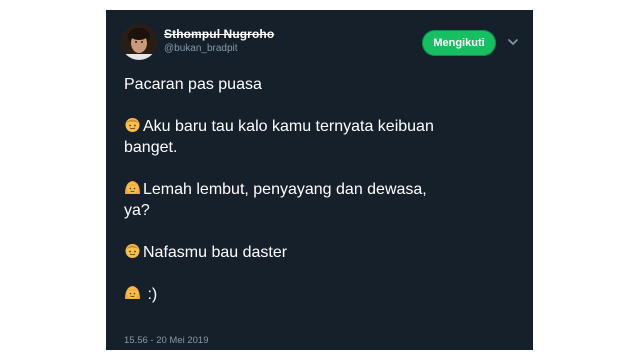  Describe the element at coordinates (459, 43) in the screenshot. I see `following-button: Mengikuti` at that location.